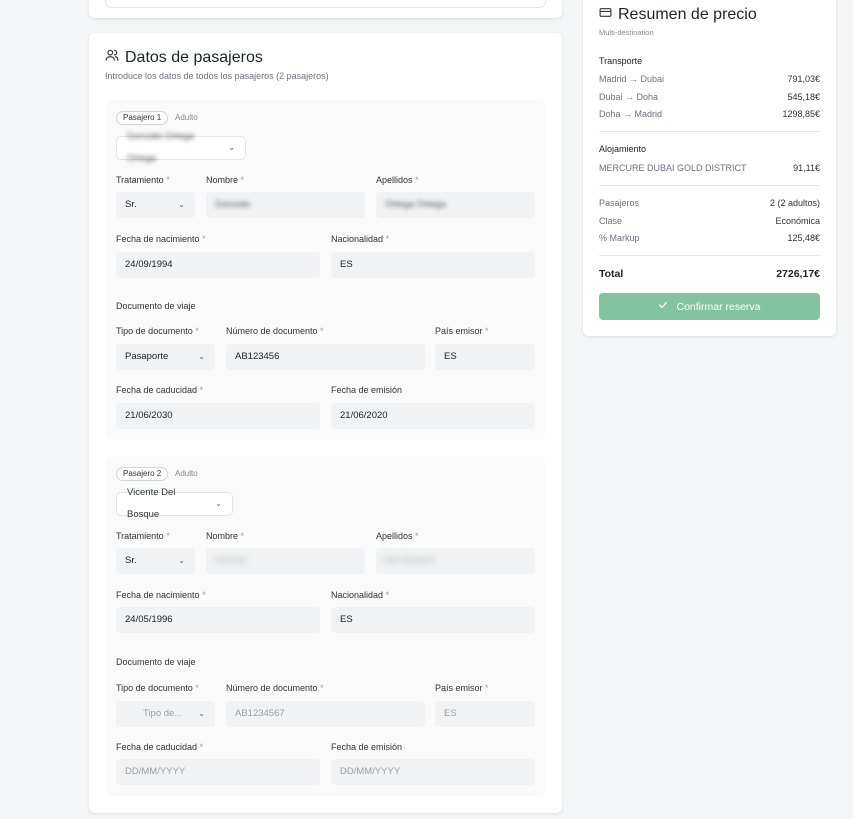 The image size is (853, 819). Describe the element at coordinates (325, 4) in the screenshot. I see `previous-section-field` at that location.